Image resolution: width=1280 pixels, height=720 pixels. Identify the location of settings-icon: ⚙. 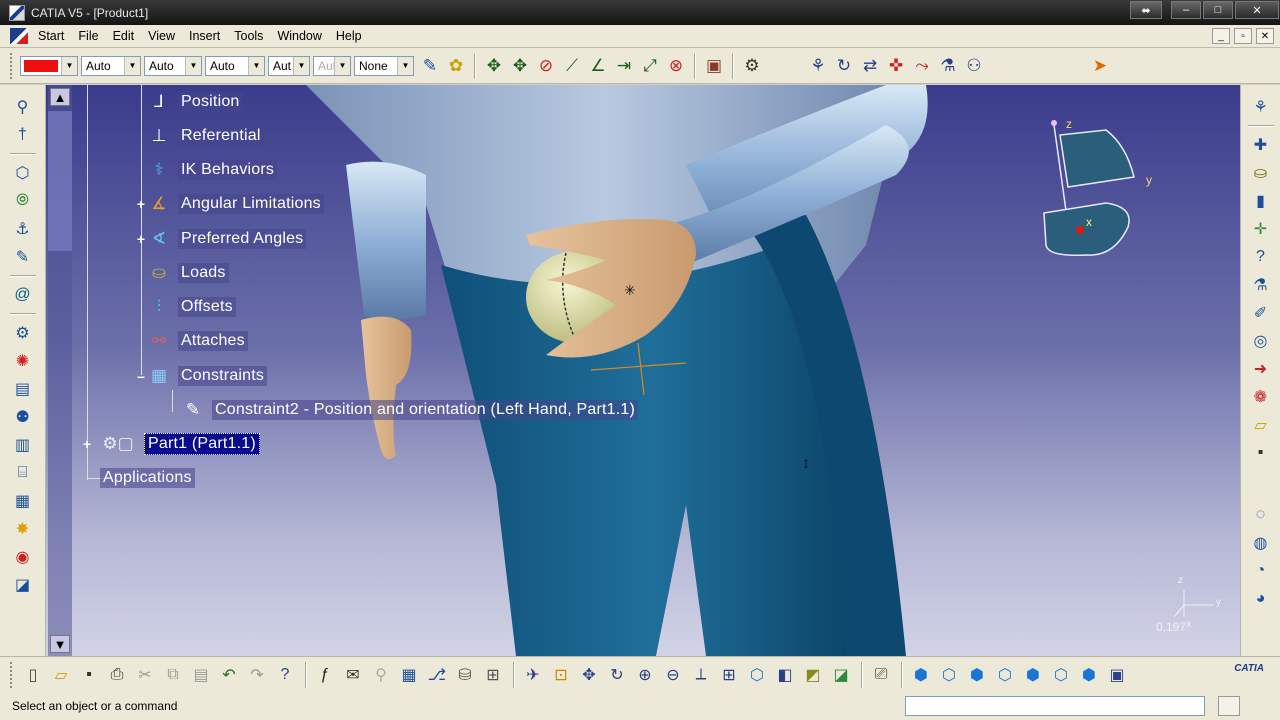
(752, 66).